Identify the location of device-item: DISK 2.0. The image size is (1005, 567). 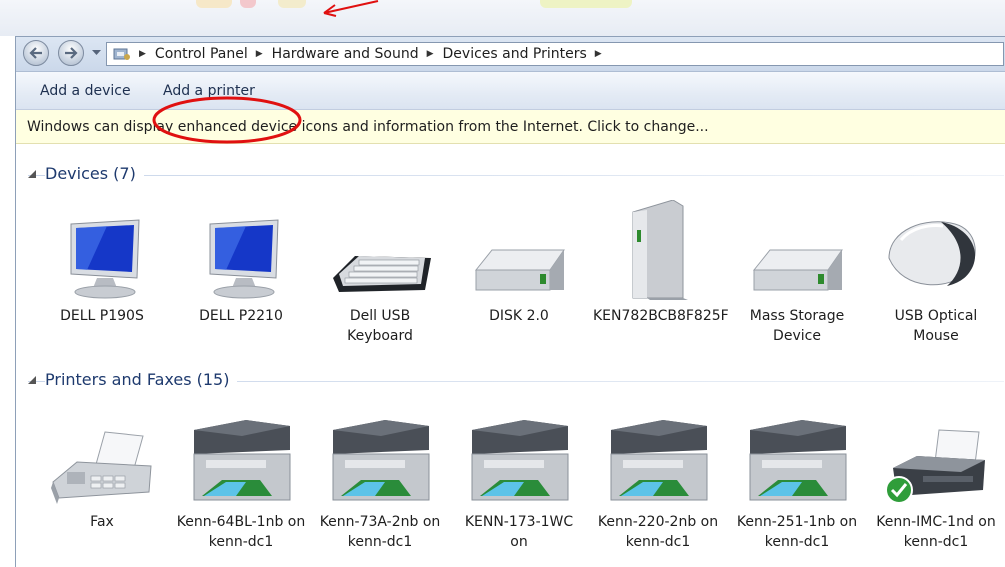
(519, 263).